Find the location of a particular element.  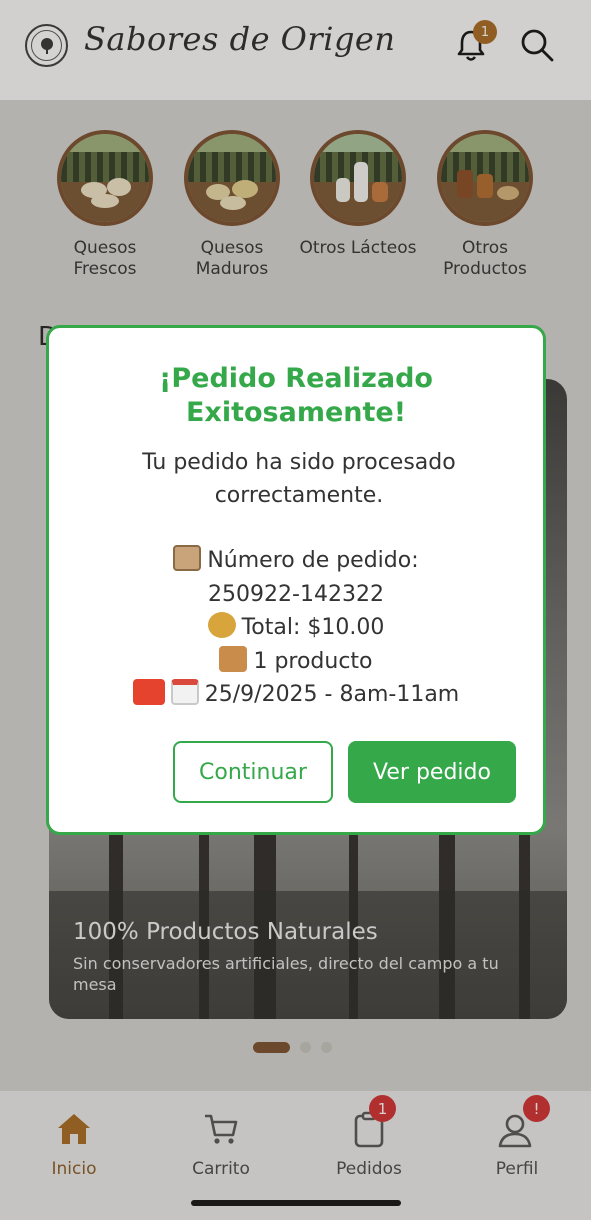

order-number-label: Número de pedido: is located at coordinates (313, 560).